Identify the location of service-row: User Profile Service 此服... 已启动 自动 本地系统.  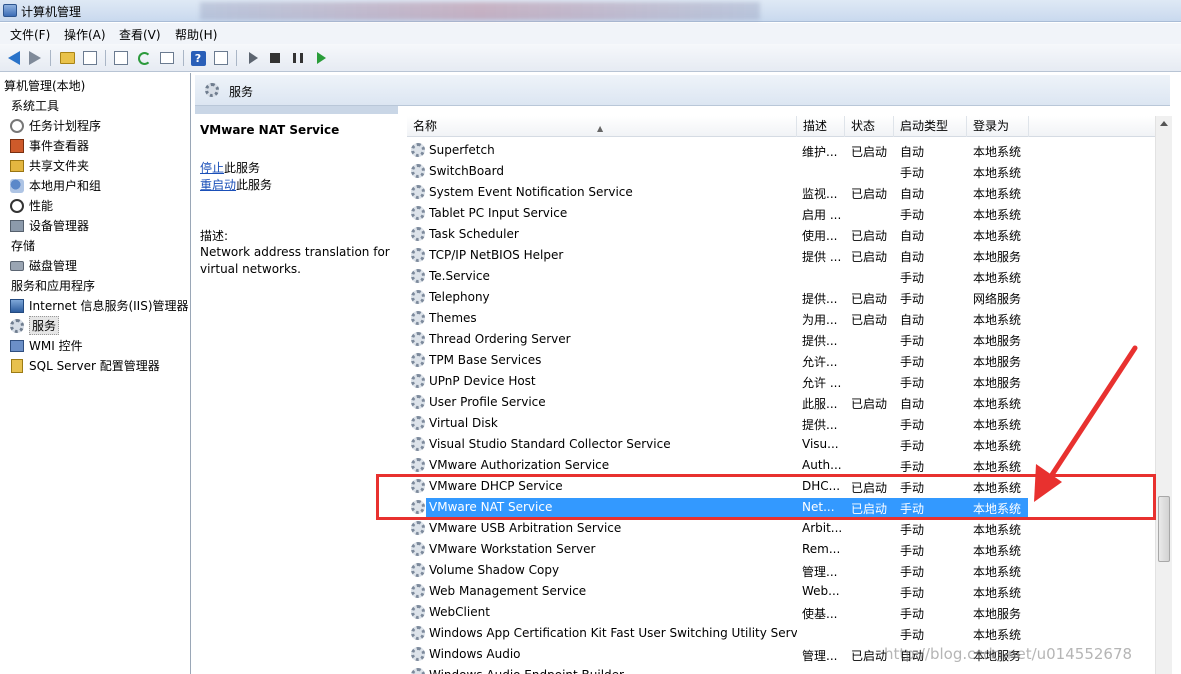
(717, 402).